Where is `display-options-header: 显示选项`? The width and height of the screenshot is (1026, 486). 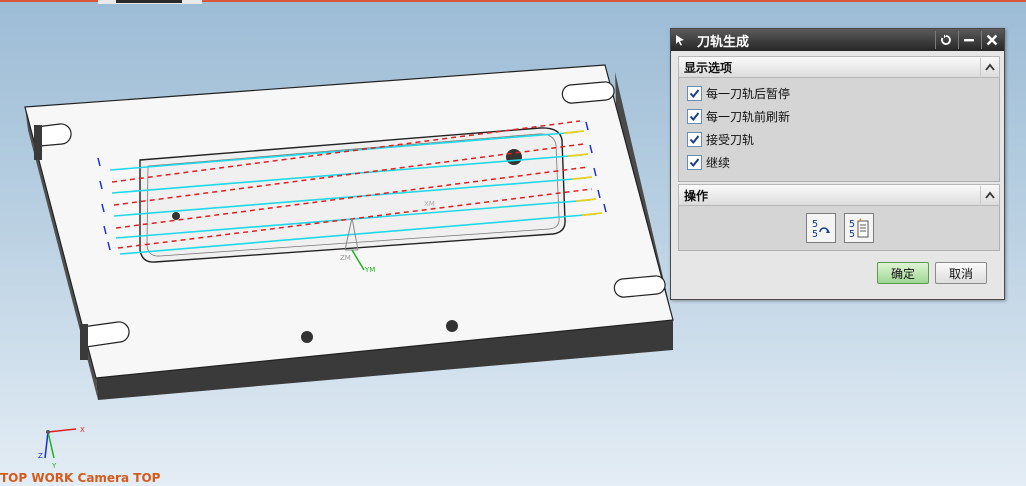
display-options-header: 显示选项 is located at coordinates (839, 67).